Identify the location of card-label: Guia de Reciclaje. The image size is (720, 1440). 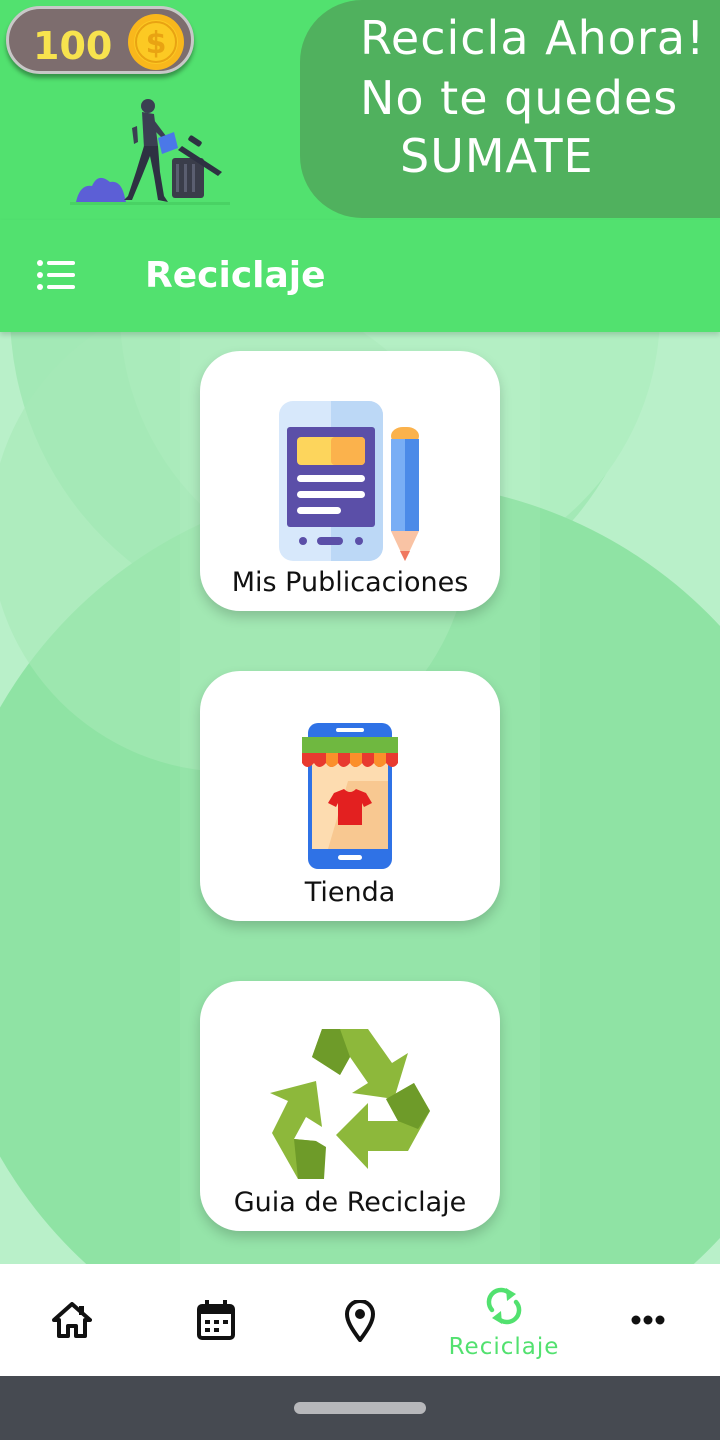
(350, 1202).